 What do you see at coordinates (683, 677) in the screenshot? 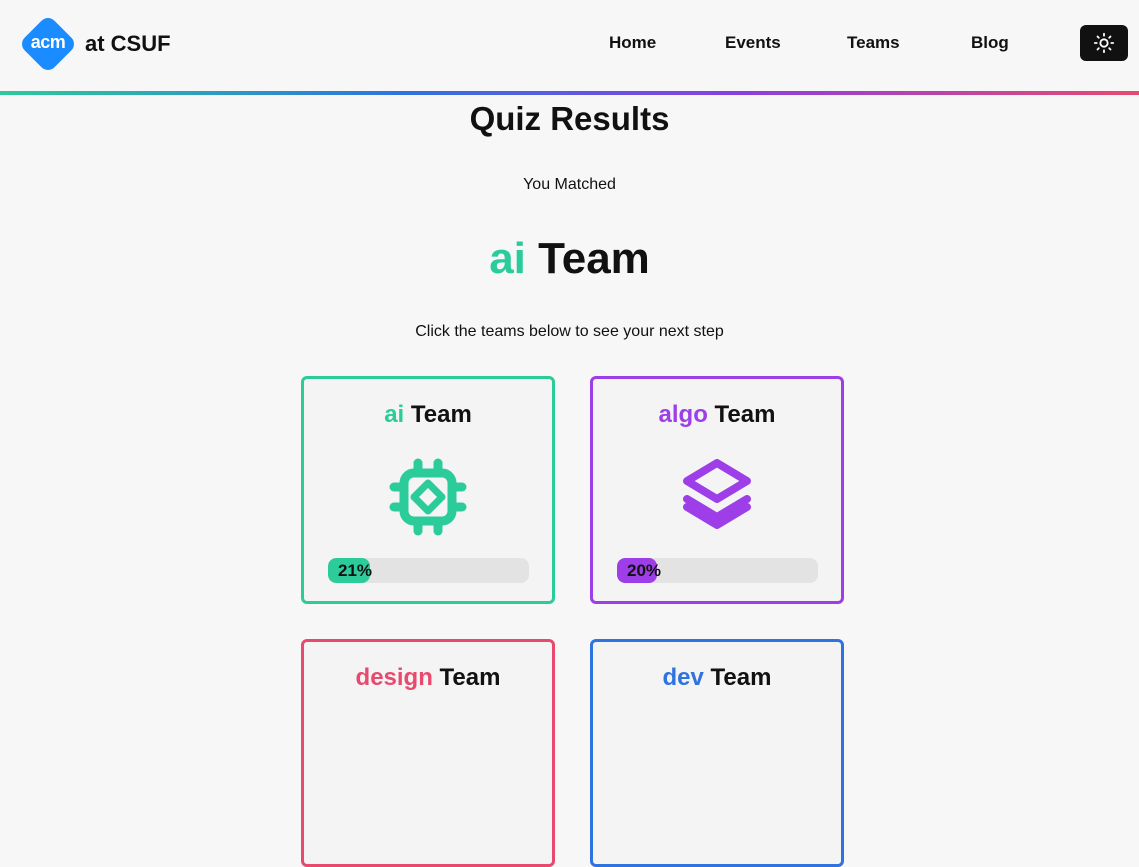
I see `team-card-name: dev` at bounding box center [683, 677].